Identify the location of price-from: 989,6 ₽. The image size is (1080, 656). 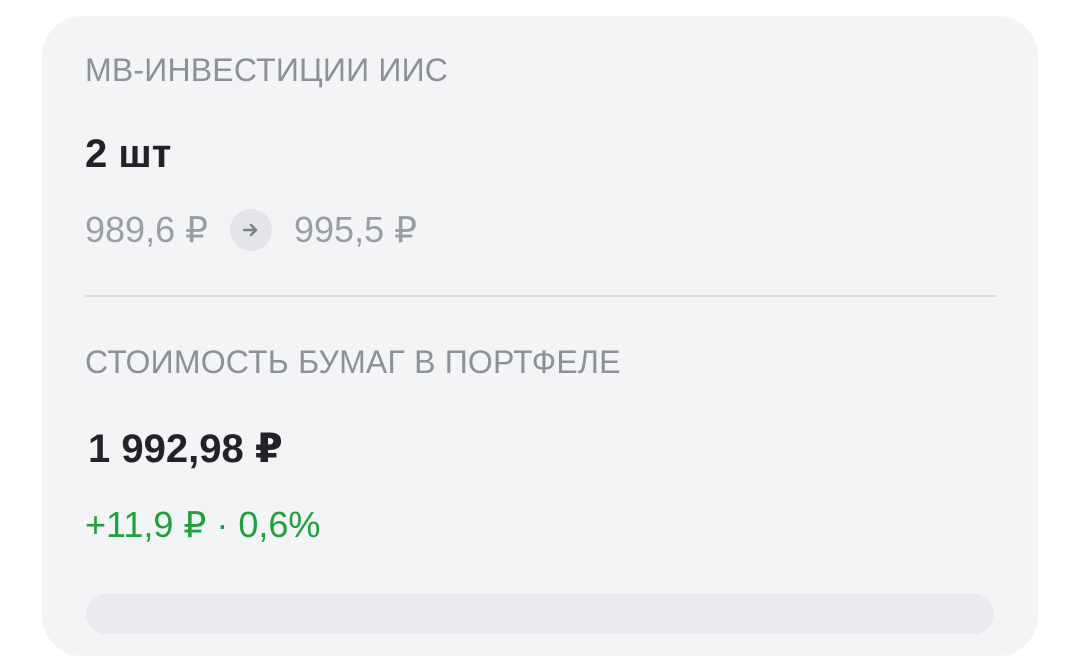
(146, 229).